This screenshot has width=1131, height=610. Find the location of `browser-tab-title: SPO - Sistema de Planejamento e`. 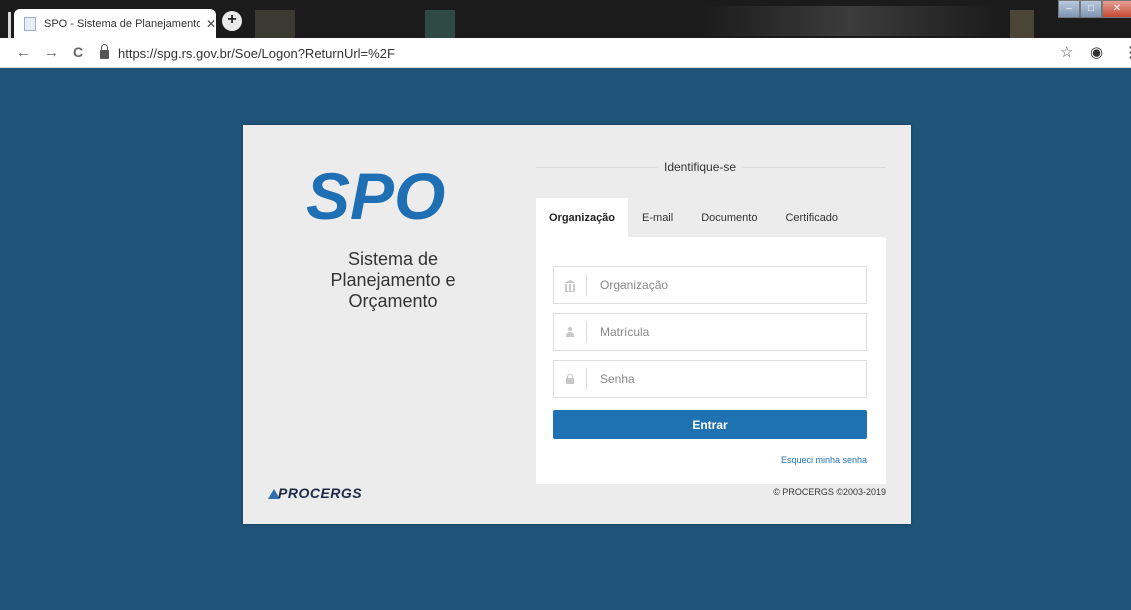

browser-tab-title: SPO - Sistema de Planejamento e is located at coordinates (122, 23).